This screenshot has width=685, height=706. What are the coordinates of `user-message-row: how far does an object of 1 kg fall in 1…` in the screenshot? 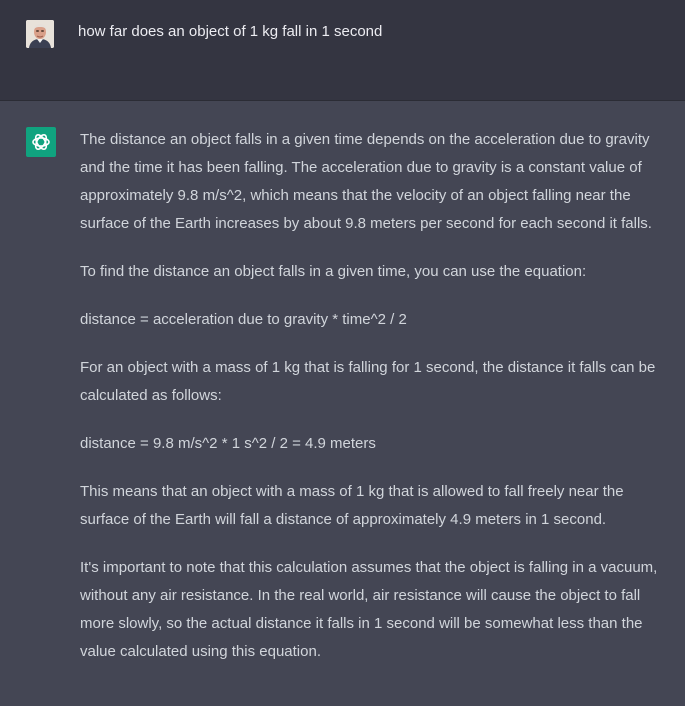 It's located at (342, 50).